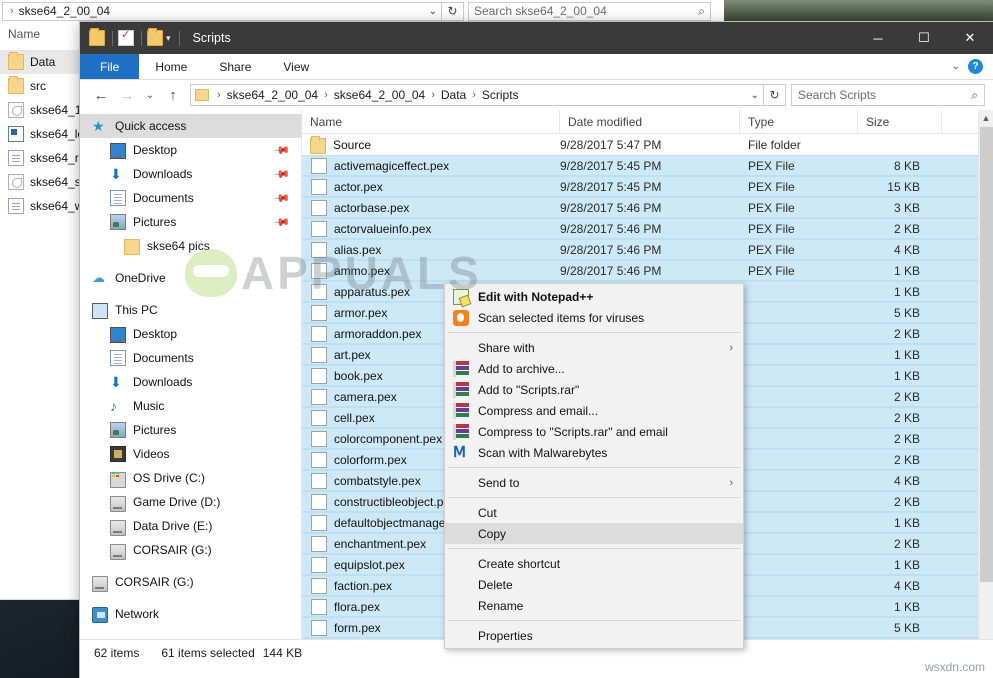 The image size is (993, 678). What do you see at coordinates (970, 38) in the screenshot?
I see `close-button: ✕` at bounding box center [970, 38].